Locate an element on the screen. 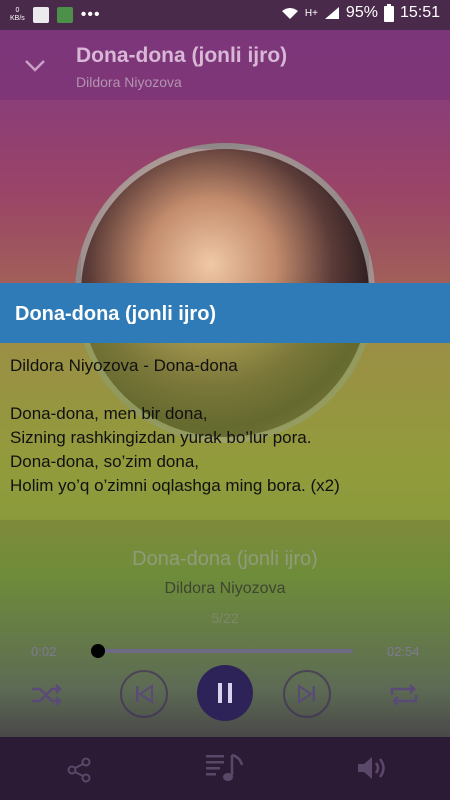  lyrics-title: Dona-dona (jonli ijro) is located at coordinates (116, 314).